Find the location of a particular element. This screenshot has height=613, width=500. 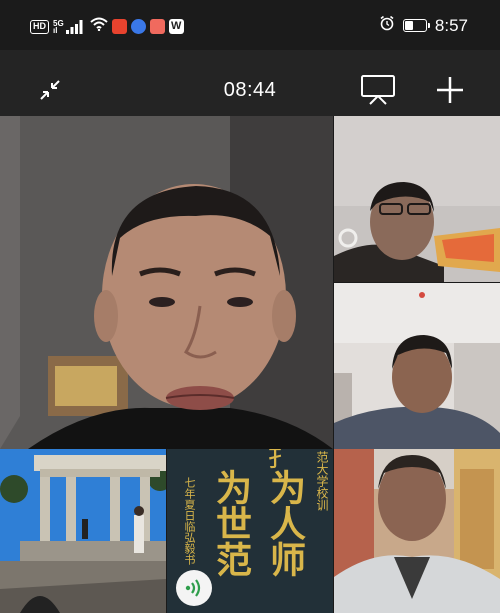

mail-app-icon is located at coordinates (157, 26).